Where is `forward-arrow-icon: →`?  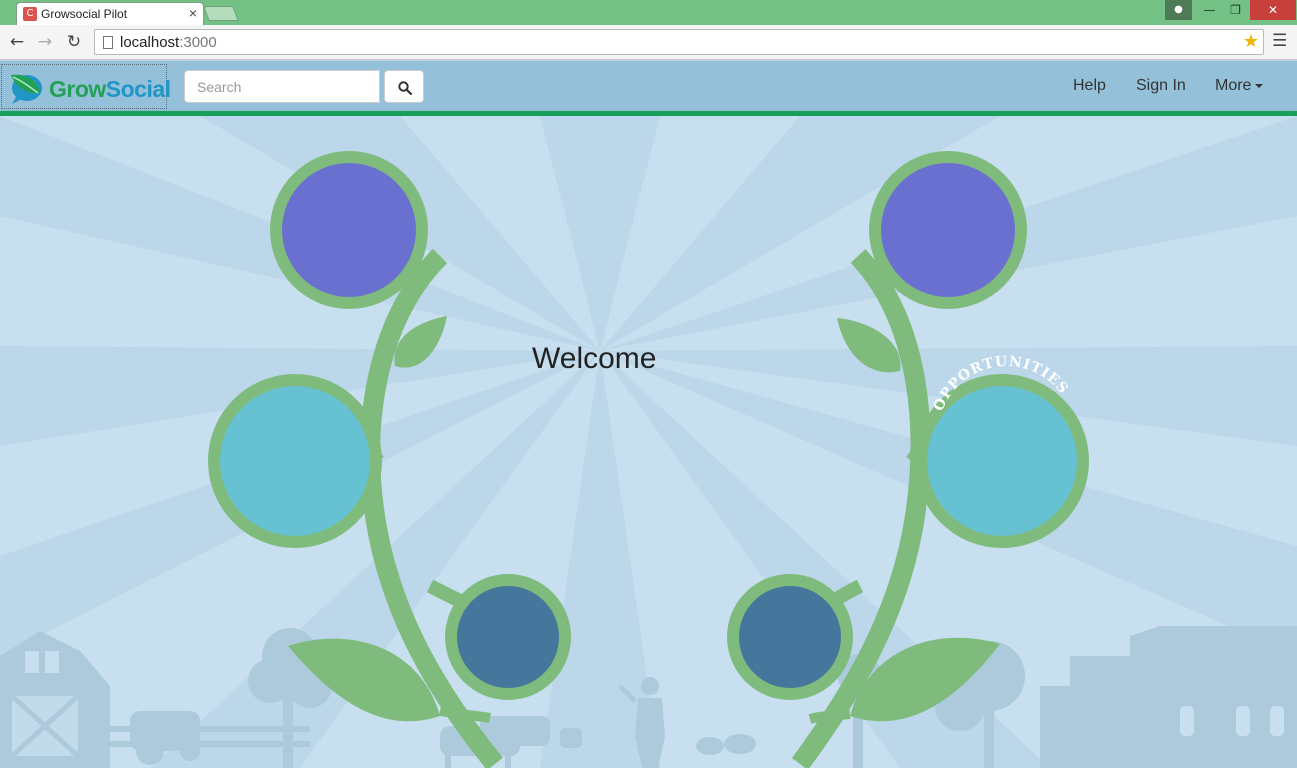 forward-arrow-icon: → is located at coordinates (45, 42).